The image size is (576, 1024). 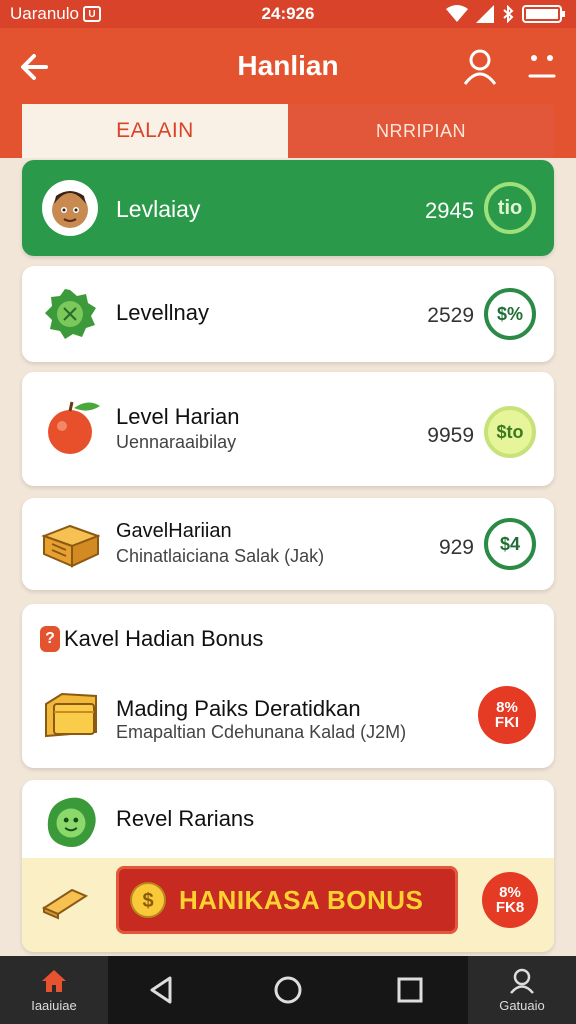 I want to click on hanikasa-bonus-button: $ HANIKASA BONUS, so click(x=287, y=900).